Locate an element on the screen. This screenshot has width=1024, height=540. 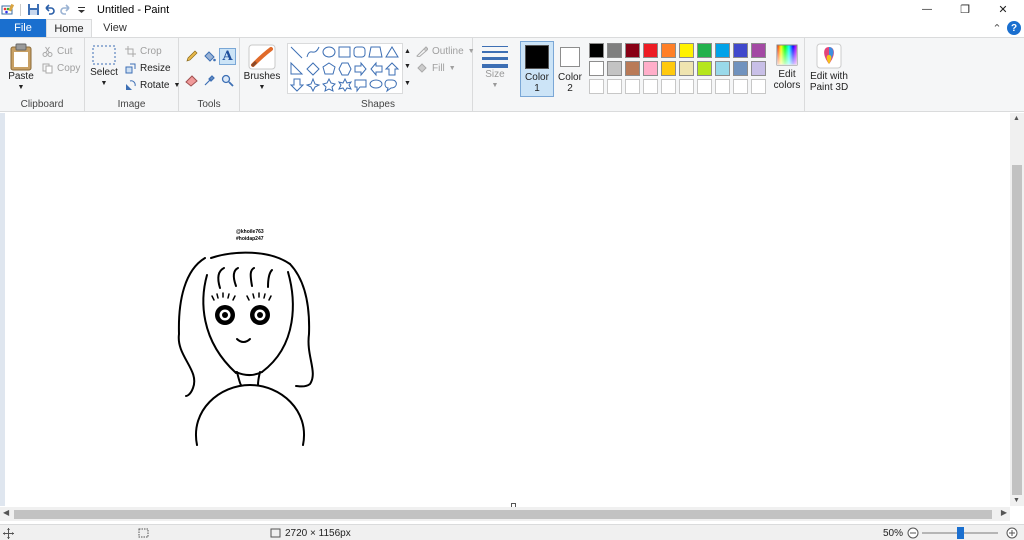
outline-dropdown-icon: ▼ is located at coordinates (471, 51).